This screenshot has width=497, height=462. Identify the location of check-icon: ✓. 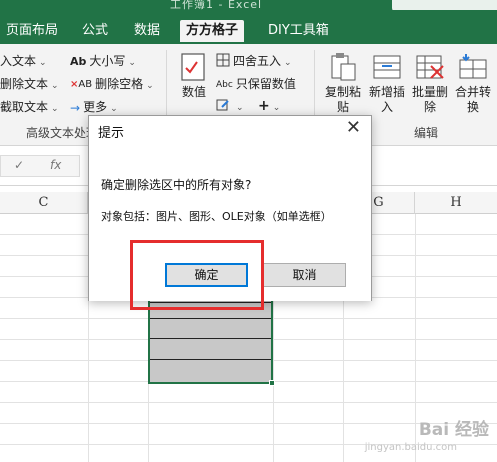
(19, 165).